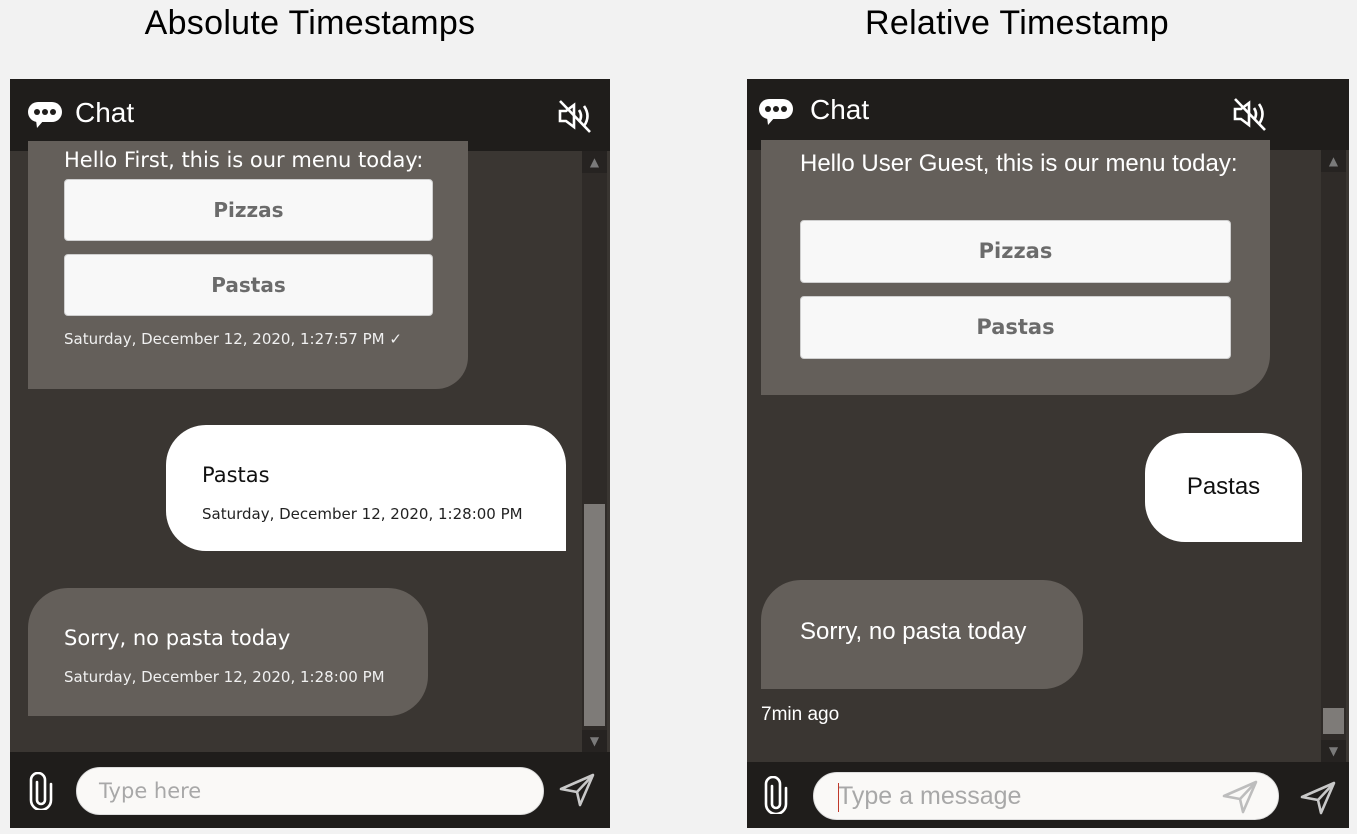 The width and height of the screenshot is (1357, 834). What do you see at coordinates (150, 791) in the screenshot?
I see `input-placeholder: Type here` at bounding box center [150, 791].